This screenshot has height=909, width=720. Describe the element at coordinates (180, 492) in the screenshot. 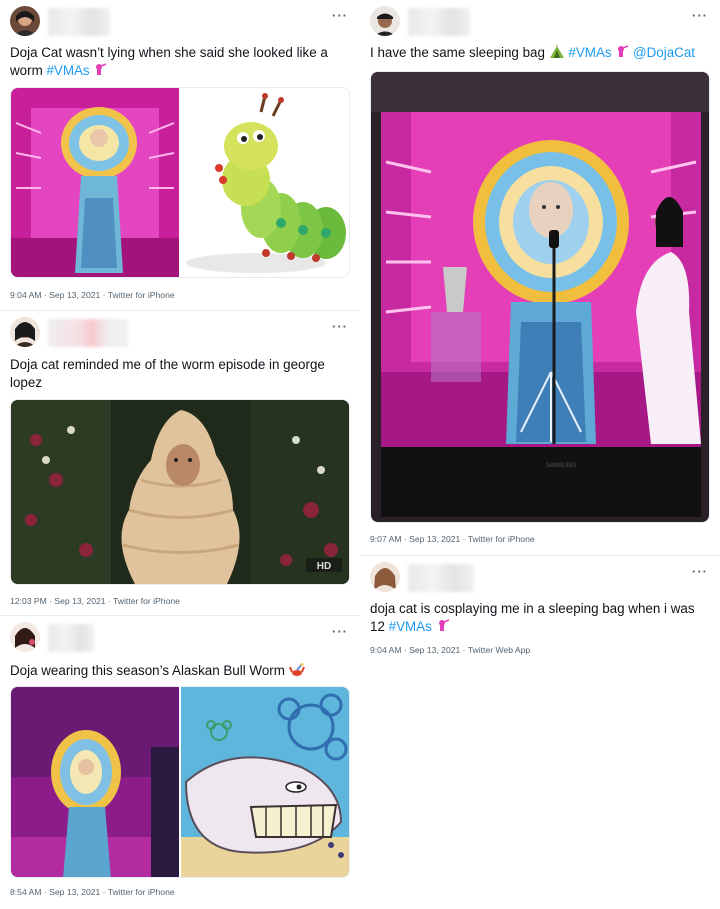

I see `tweet-media: HD` at that location.